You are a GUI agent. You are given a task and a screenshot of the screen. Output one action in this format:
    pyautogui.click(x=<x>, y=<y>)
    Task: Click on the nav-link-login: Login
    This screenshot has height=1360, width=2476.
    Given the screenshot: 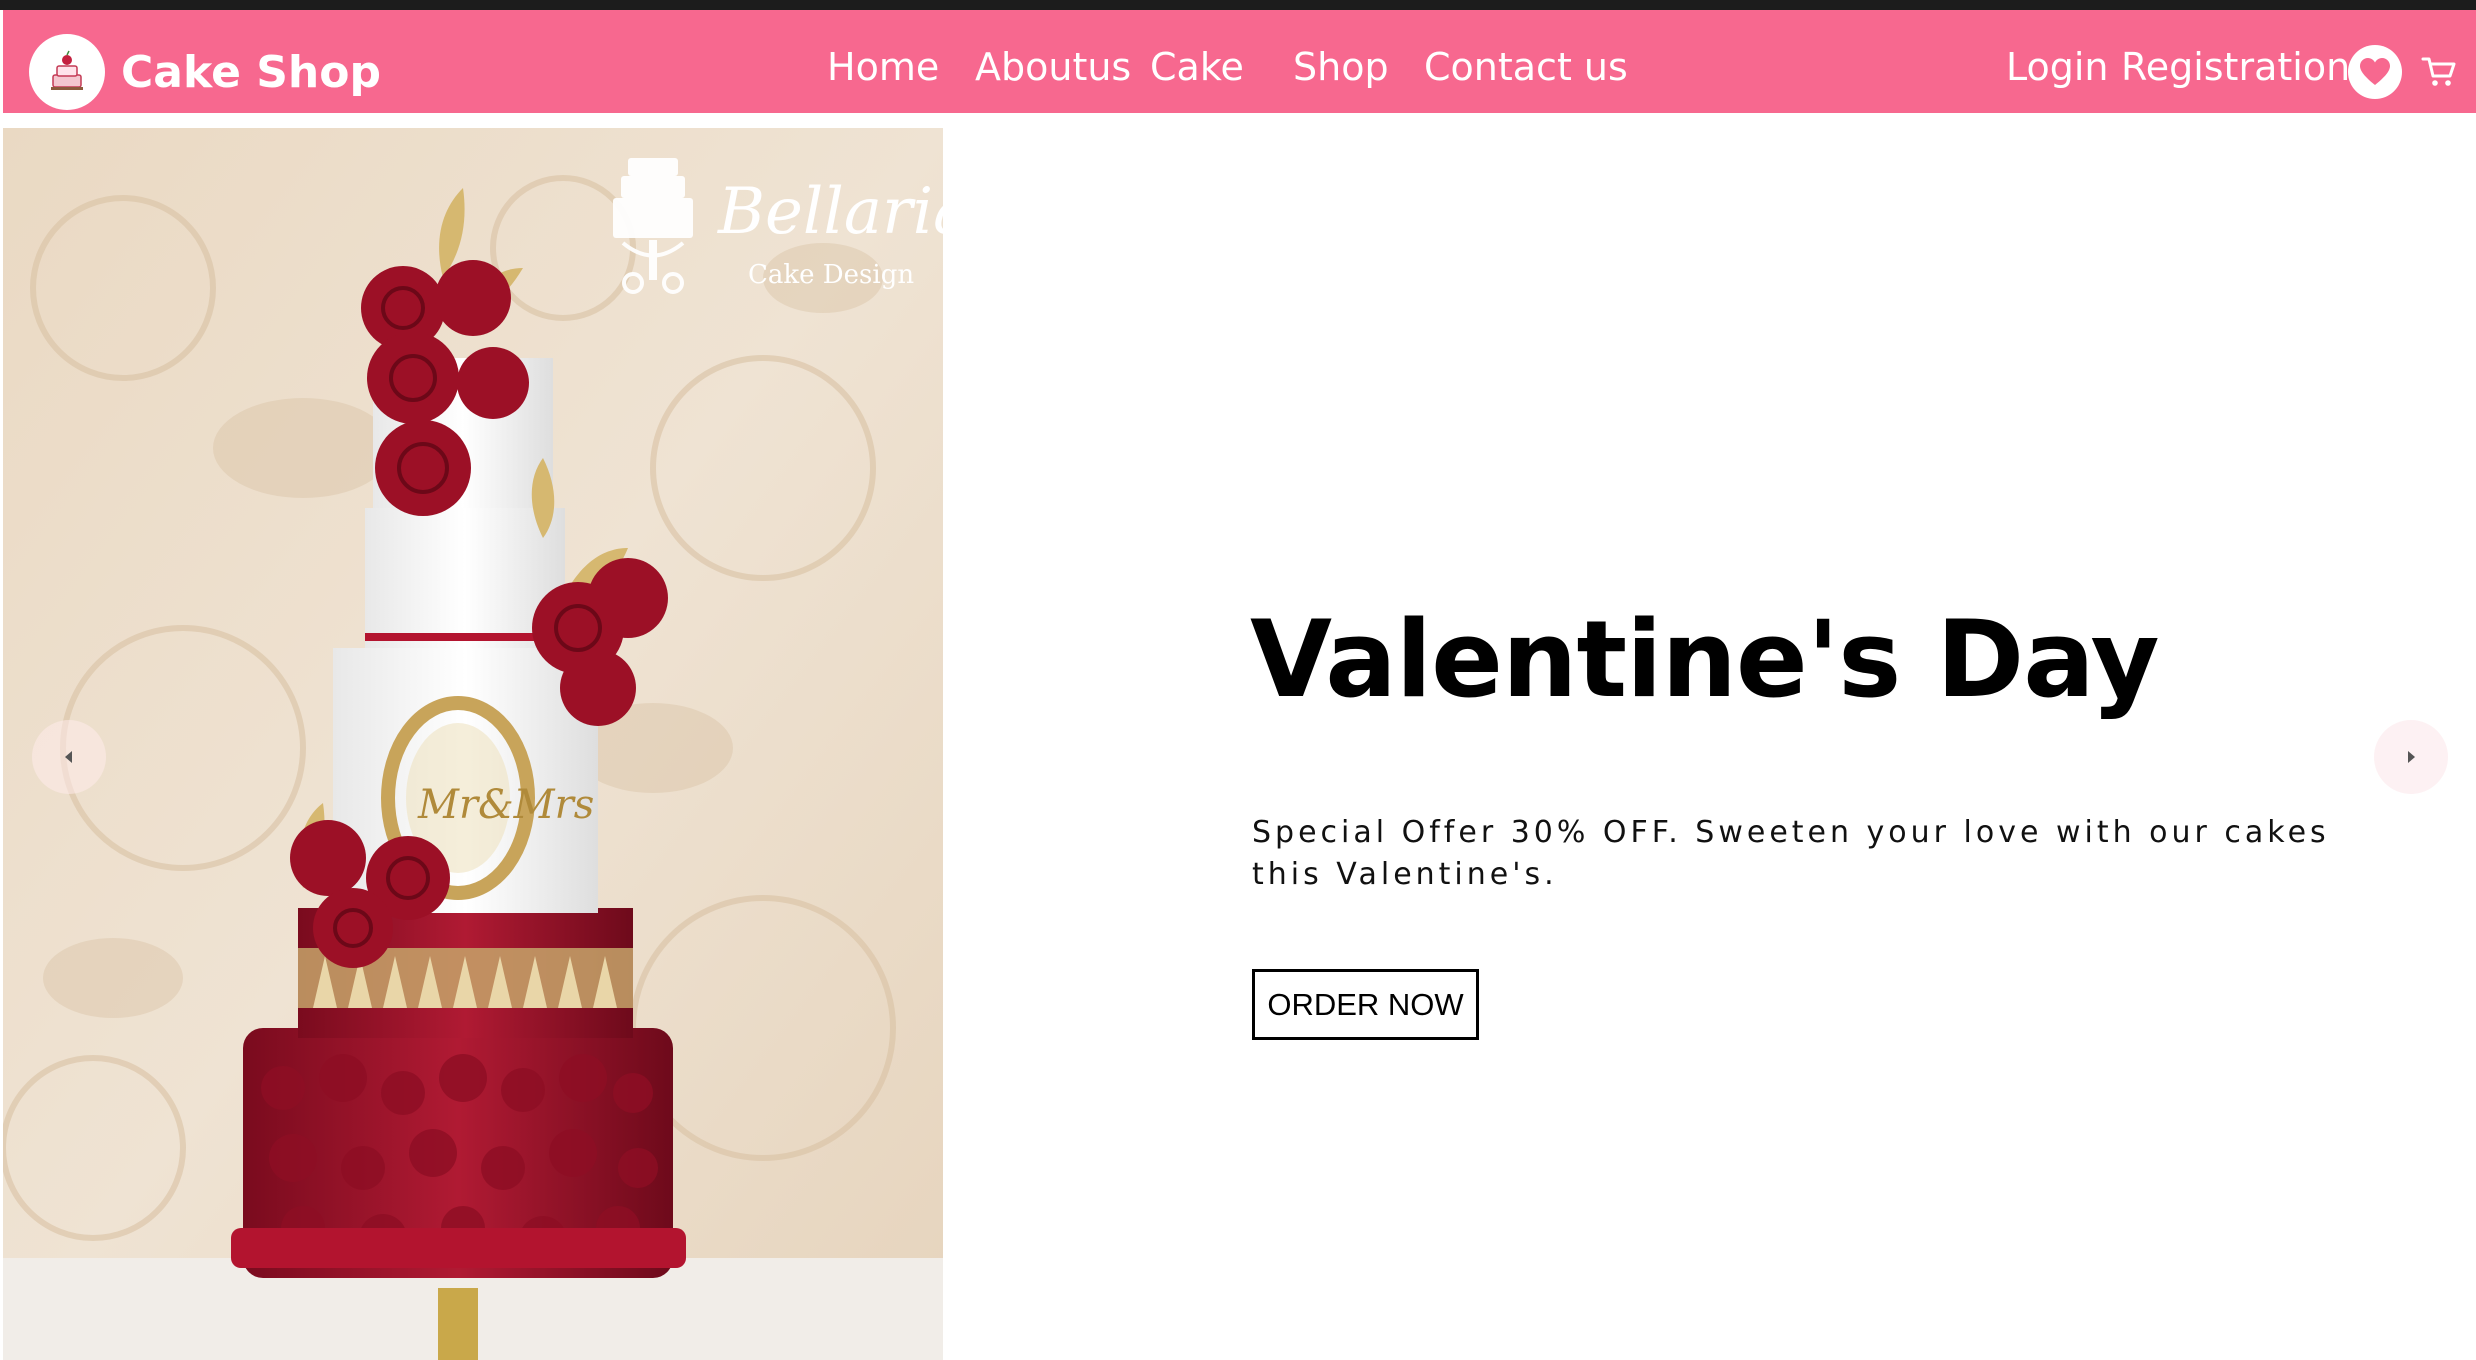 What is the action you would take?
    pyautogui.click(x=2057, y=67)
    